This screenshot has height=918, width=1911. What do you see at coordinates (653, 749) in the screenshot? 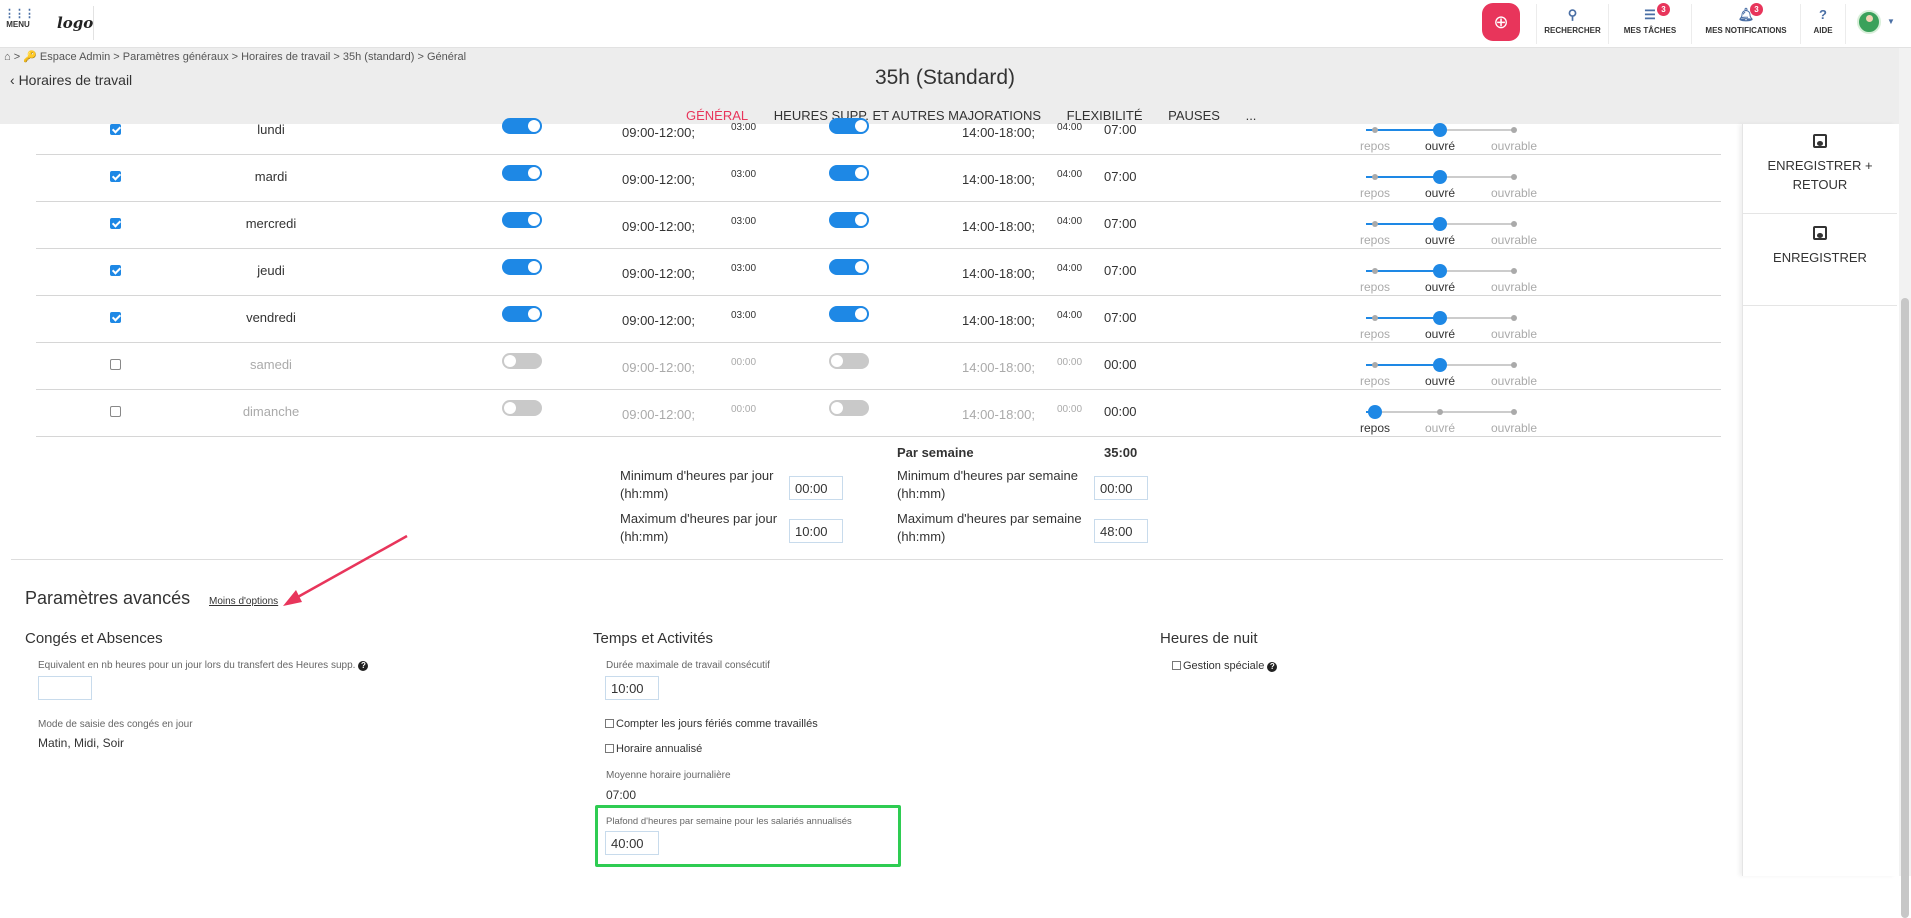
I see `annualise-checkbox: Horaire annualisé` at bounding box center [653, 749].